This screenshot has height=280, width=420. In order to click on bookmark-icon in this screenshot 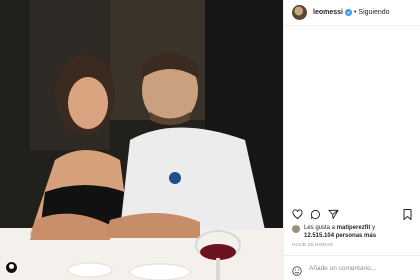, I will do `click(407, 213)`.